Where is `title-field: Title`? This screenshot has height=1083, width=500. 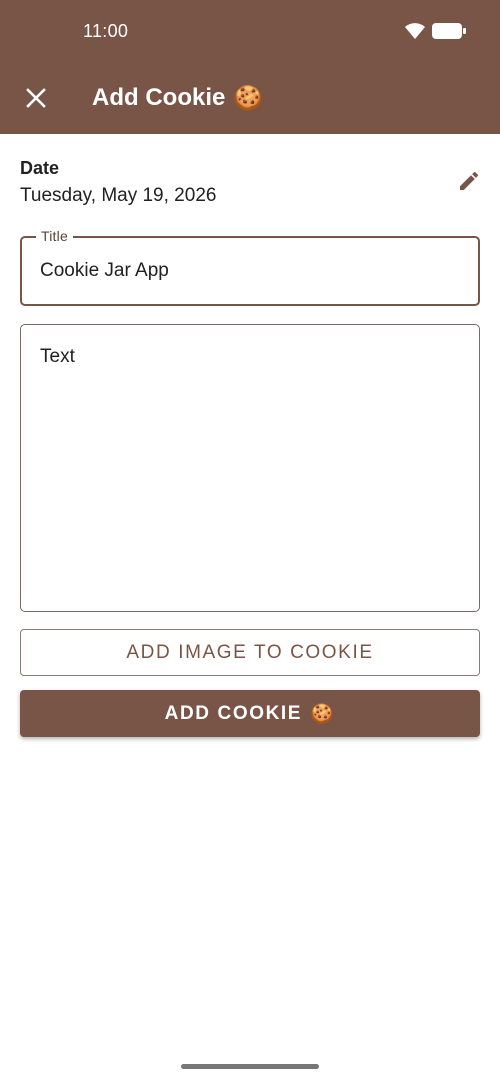
title-field: Title is located at coordinates (250, 267).